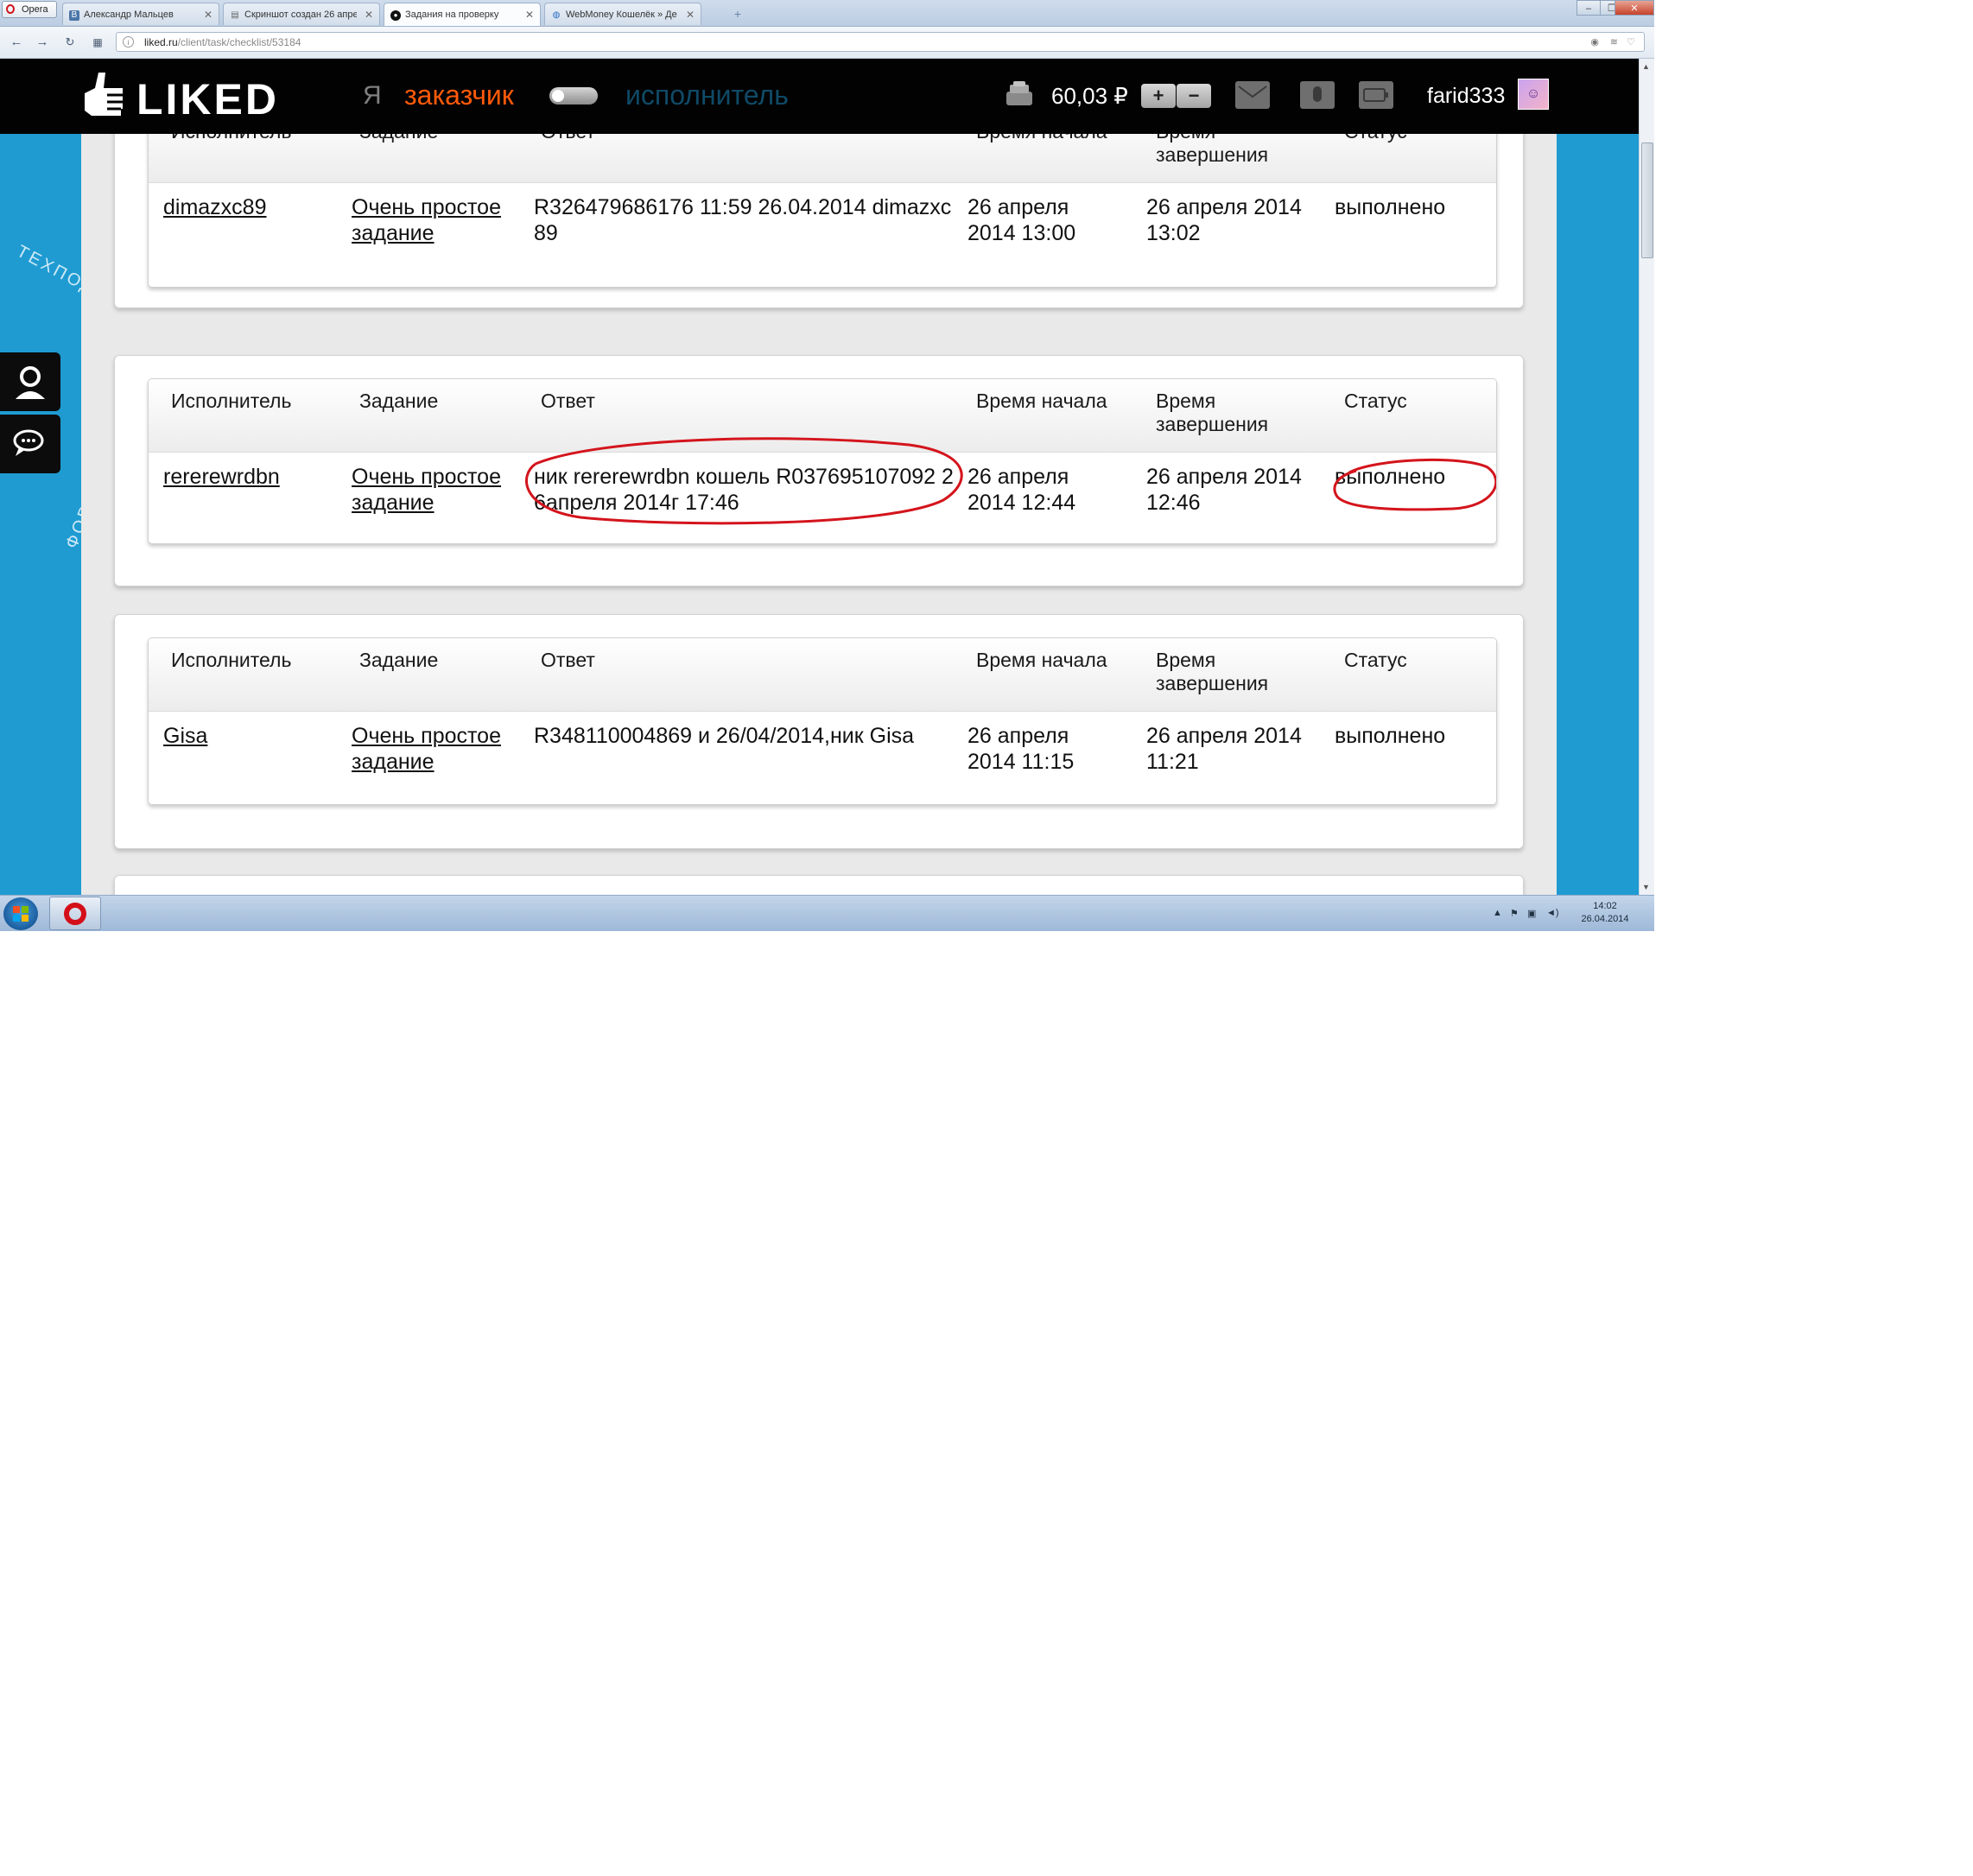 The image size is (1973, 1876). Describe the element at coordinates (558, 96) in the screenshot. I see `toggle-knob` at that location.